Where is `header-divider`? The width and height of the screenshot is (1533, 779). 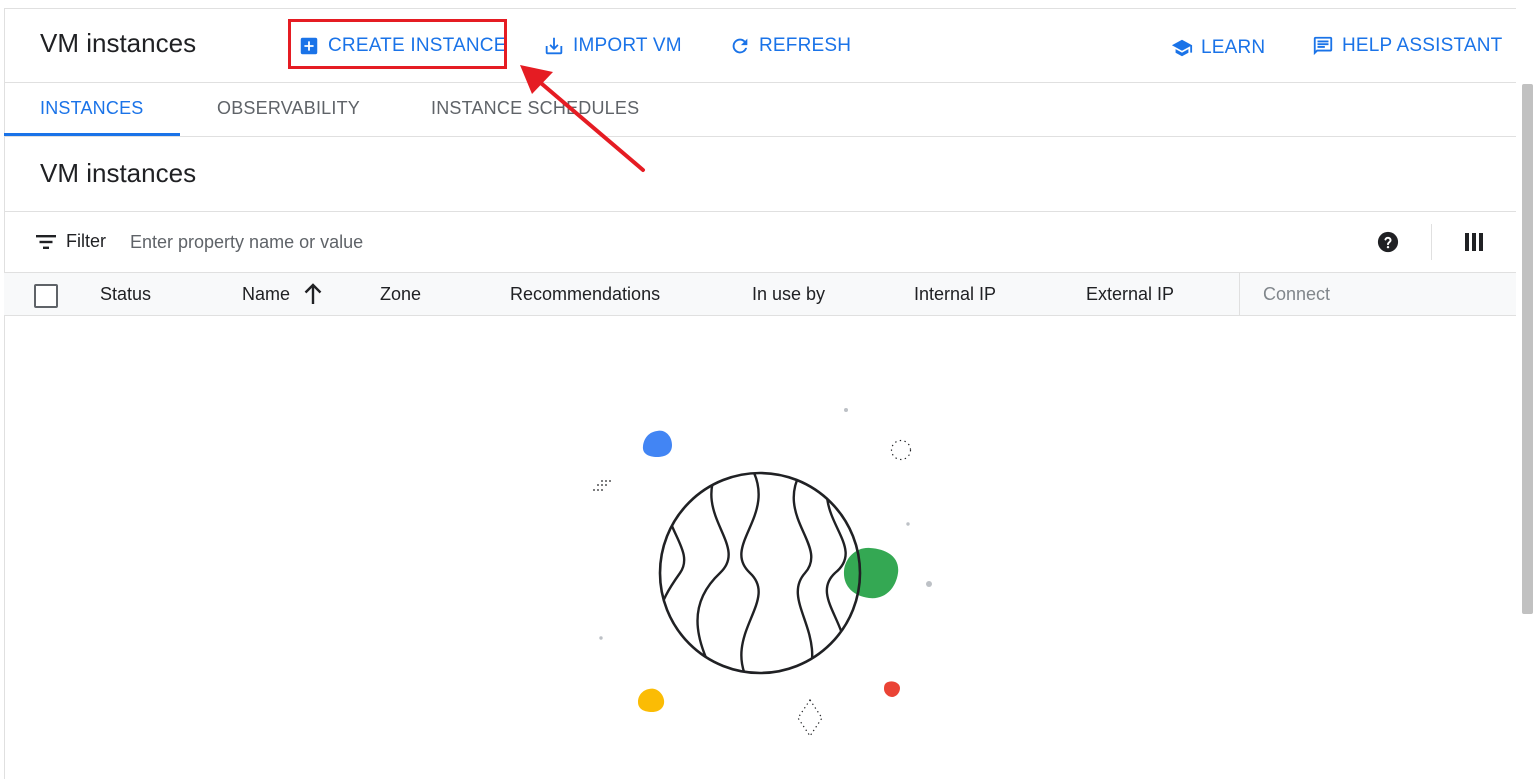 header-divider is located at coordinates (760, 82).